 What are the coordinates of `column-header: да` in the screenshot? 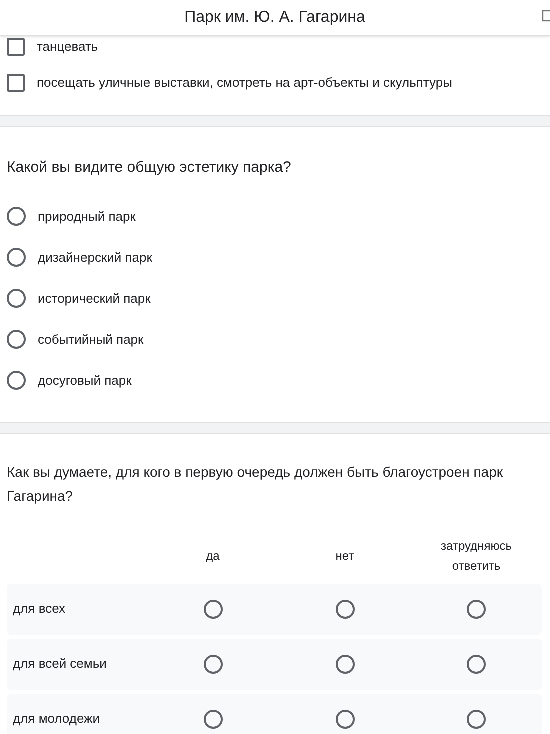 It's located at (213, 556).